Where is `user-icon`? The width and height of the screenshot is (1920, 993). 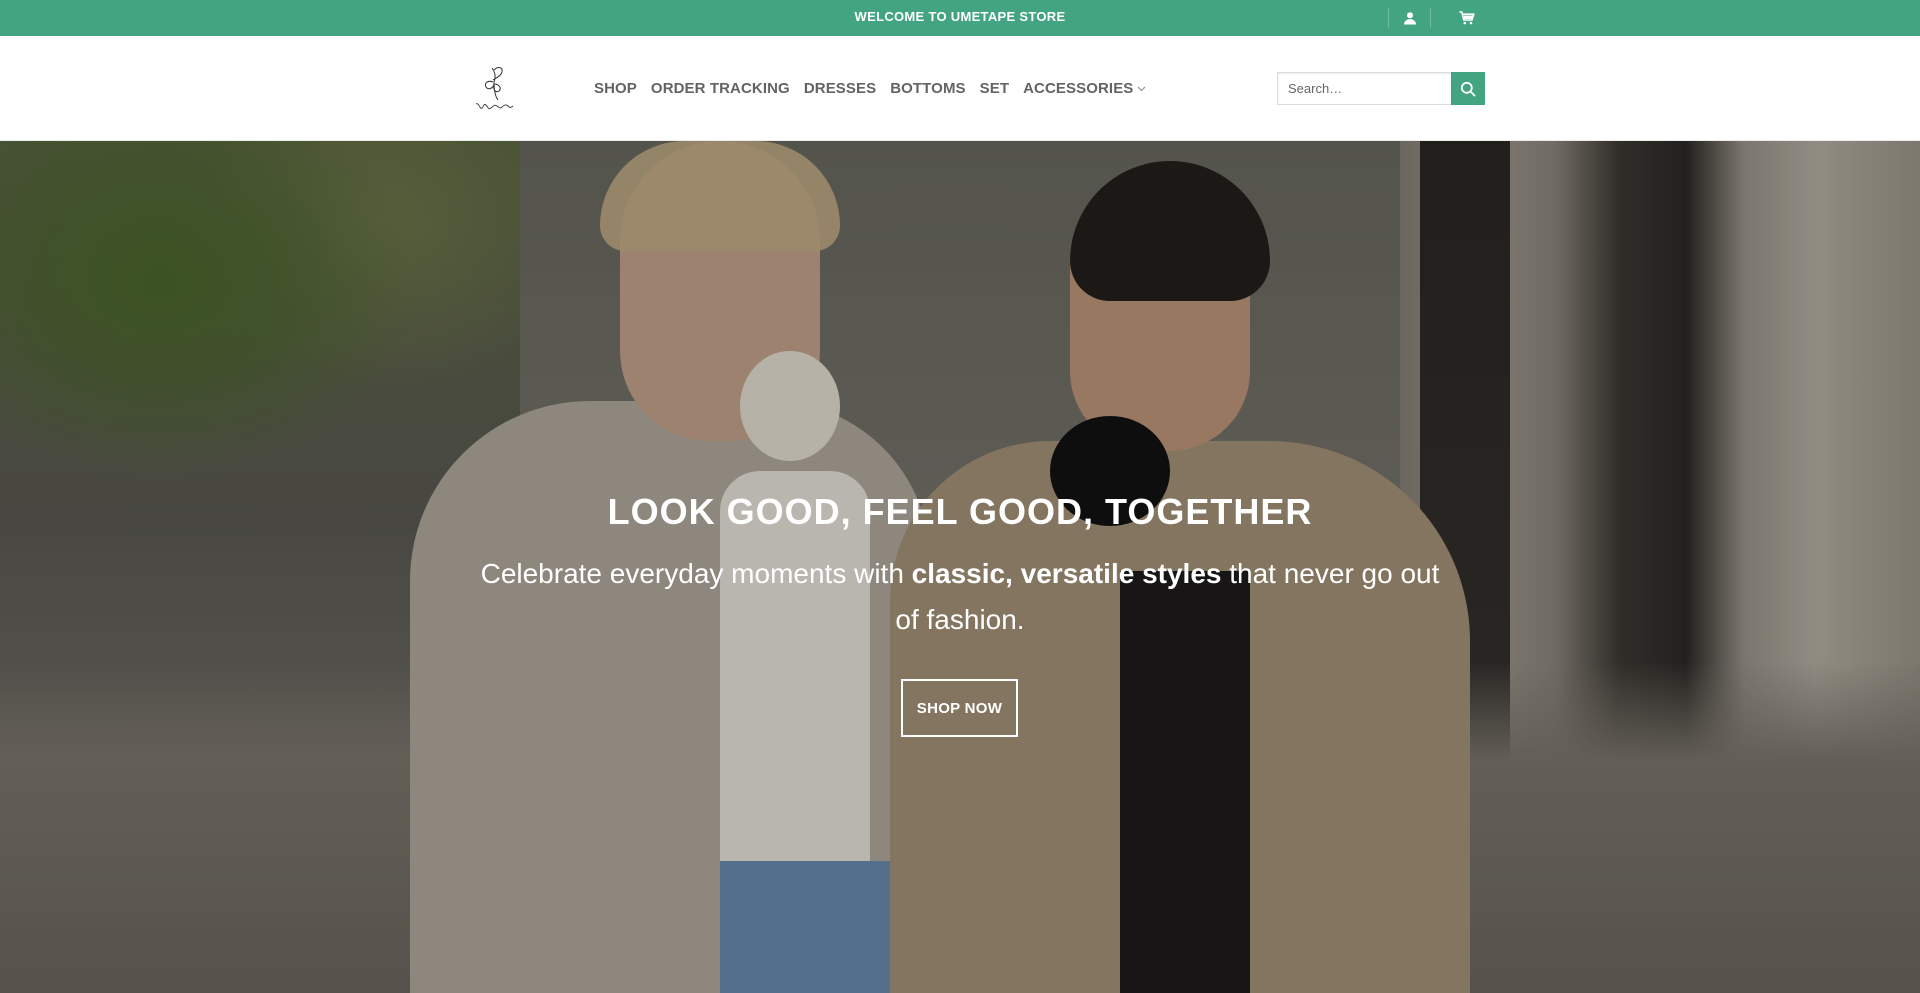
user-icon is located at coordinates (1410, 18).